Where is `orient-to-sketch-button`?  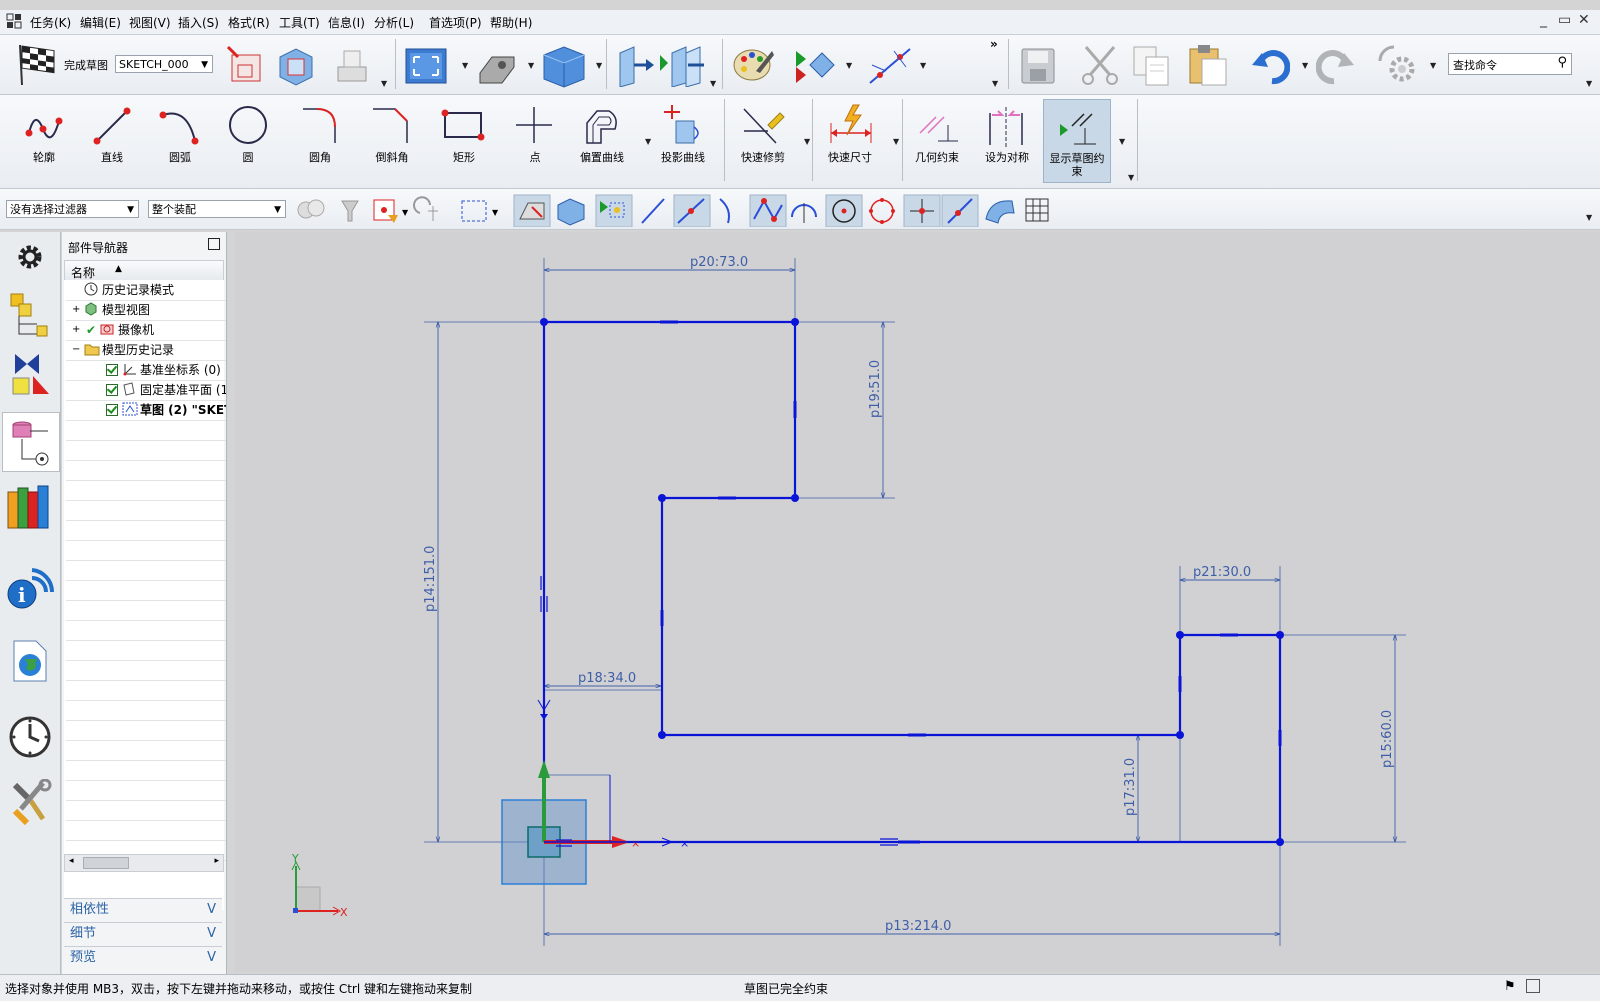
orient-to-sketch-button is located at coordinates (294, 66).